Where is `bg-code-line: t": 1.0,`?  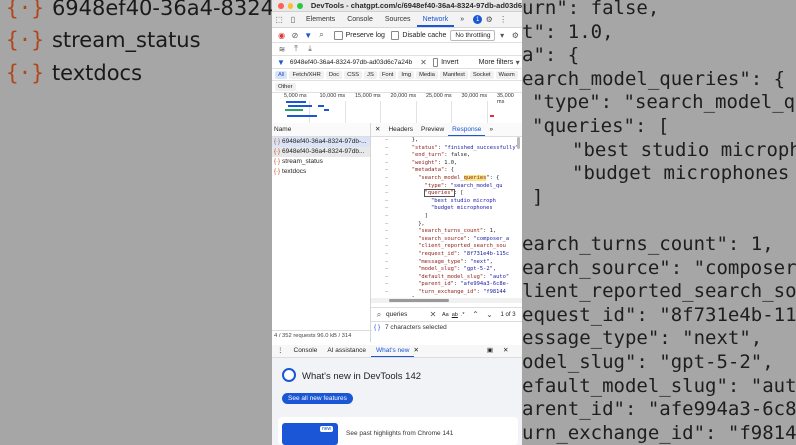
bg-code-line: t": 1.0, is located at coordinates (568, 31).